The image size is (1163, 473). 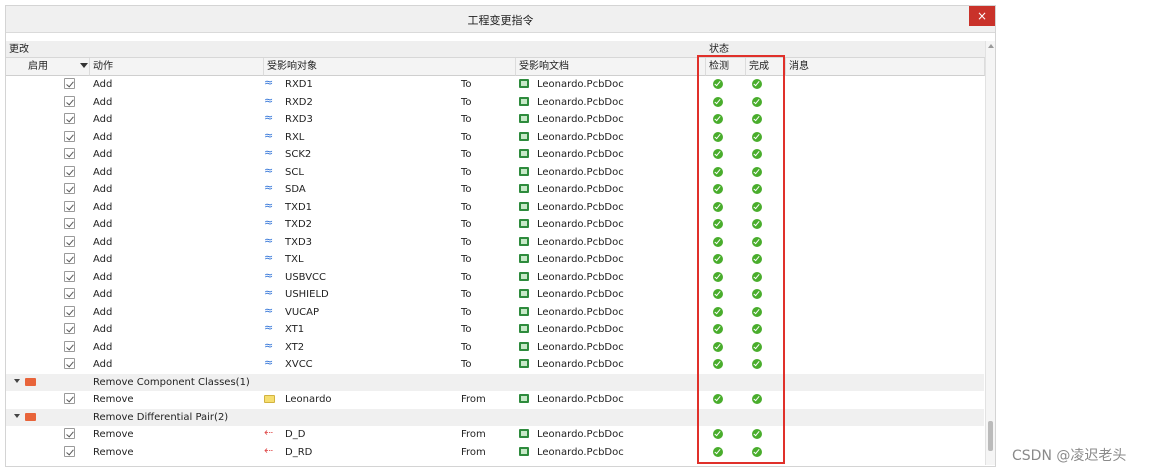 What do you see at coordinates (495, 278) in the screenshot?
I see `table-row: Add ≈ USBVCC To Leonardo.PcbDoc` at bounding box center [495, 278].